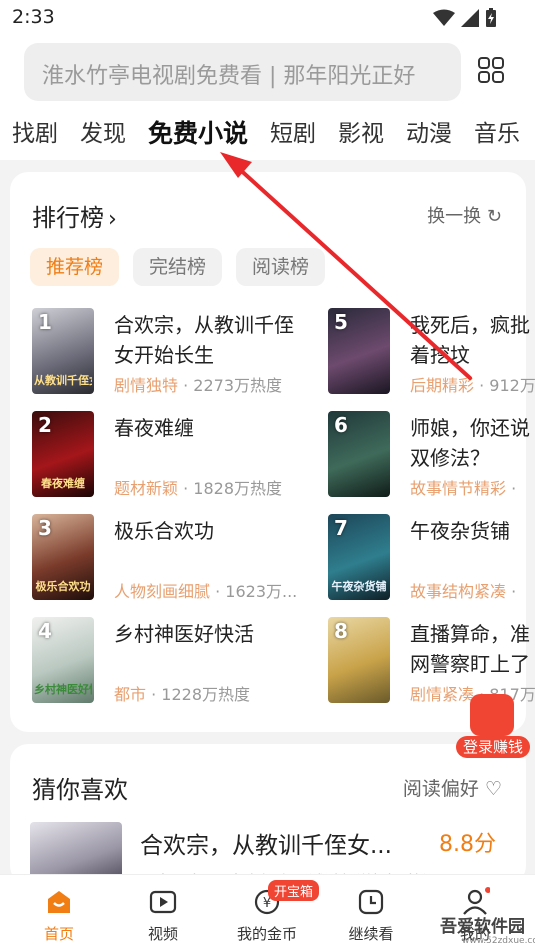 The width and height of the screenshot is (535, 951). Describe the element at coordinates (371, 934) in the screenshot. I see `nav-continue-label: 继续看` at that location.